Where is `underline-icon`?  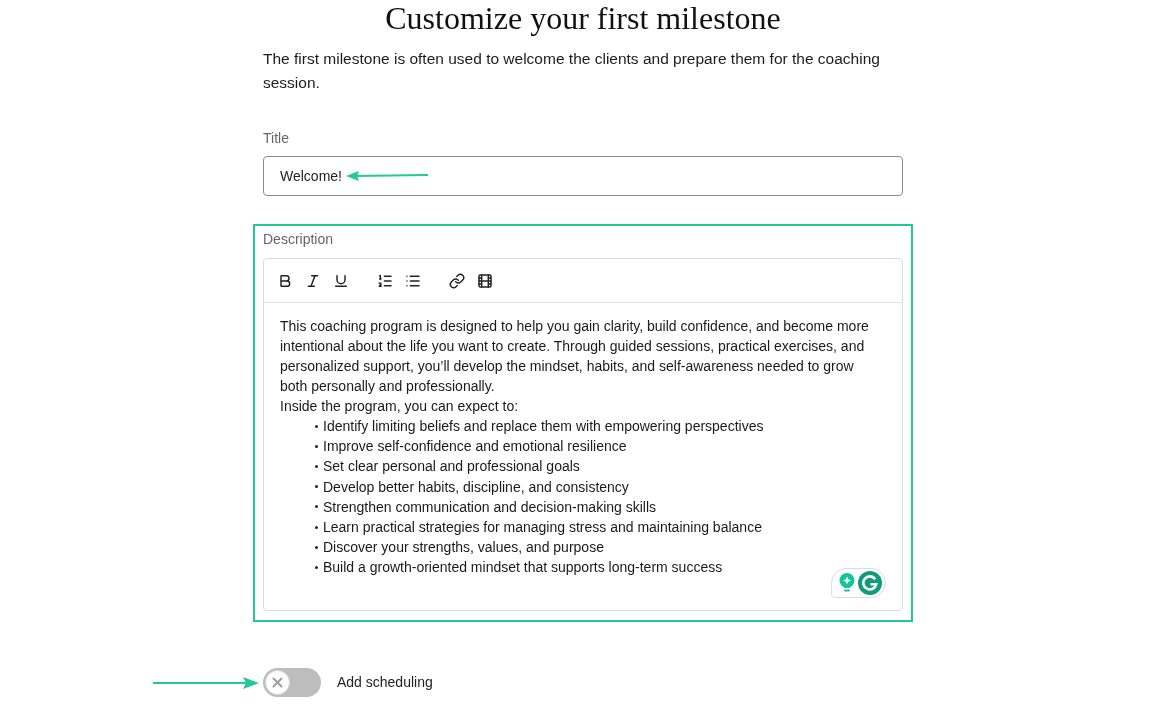 underline-icon is located at coordinates (341, 280).